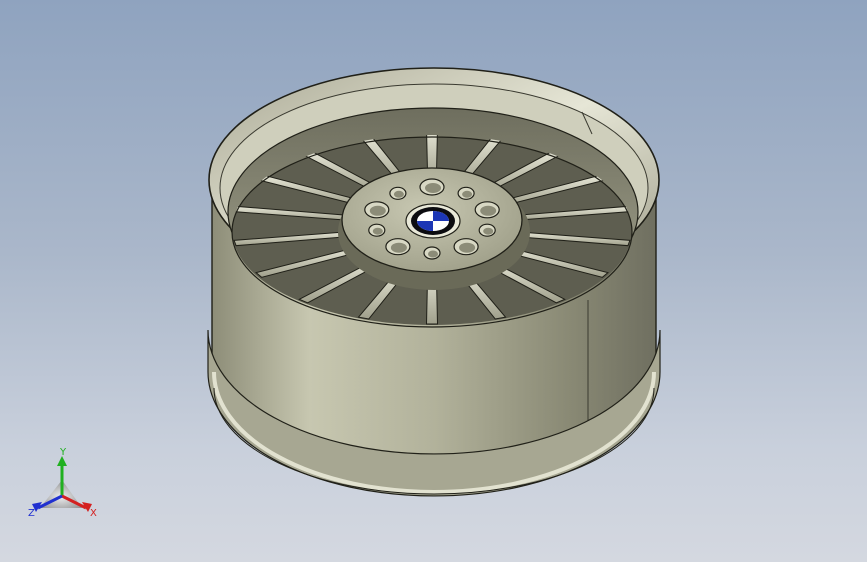 This screenshot has height=562, width=867. I want to click on x-axis-label: X, so click(93, 513).